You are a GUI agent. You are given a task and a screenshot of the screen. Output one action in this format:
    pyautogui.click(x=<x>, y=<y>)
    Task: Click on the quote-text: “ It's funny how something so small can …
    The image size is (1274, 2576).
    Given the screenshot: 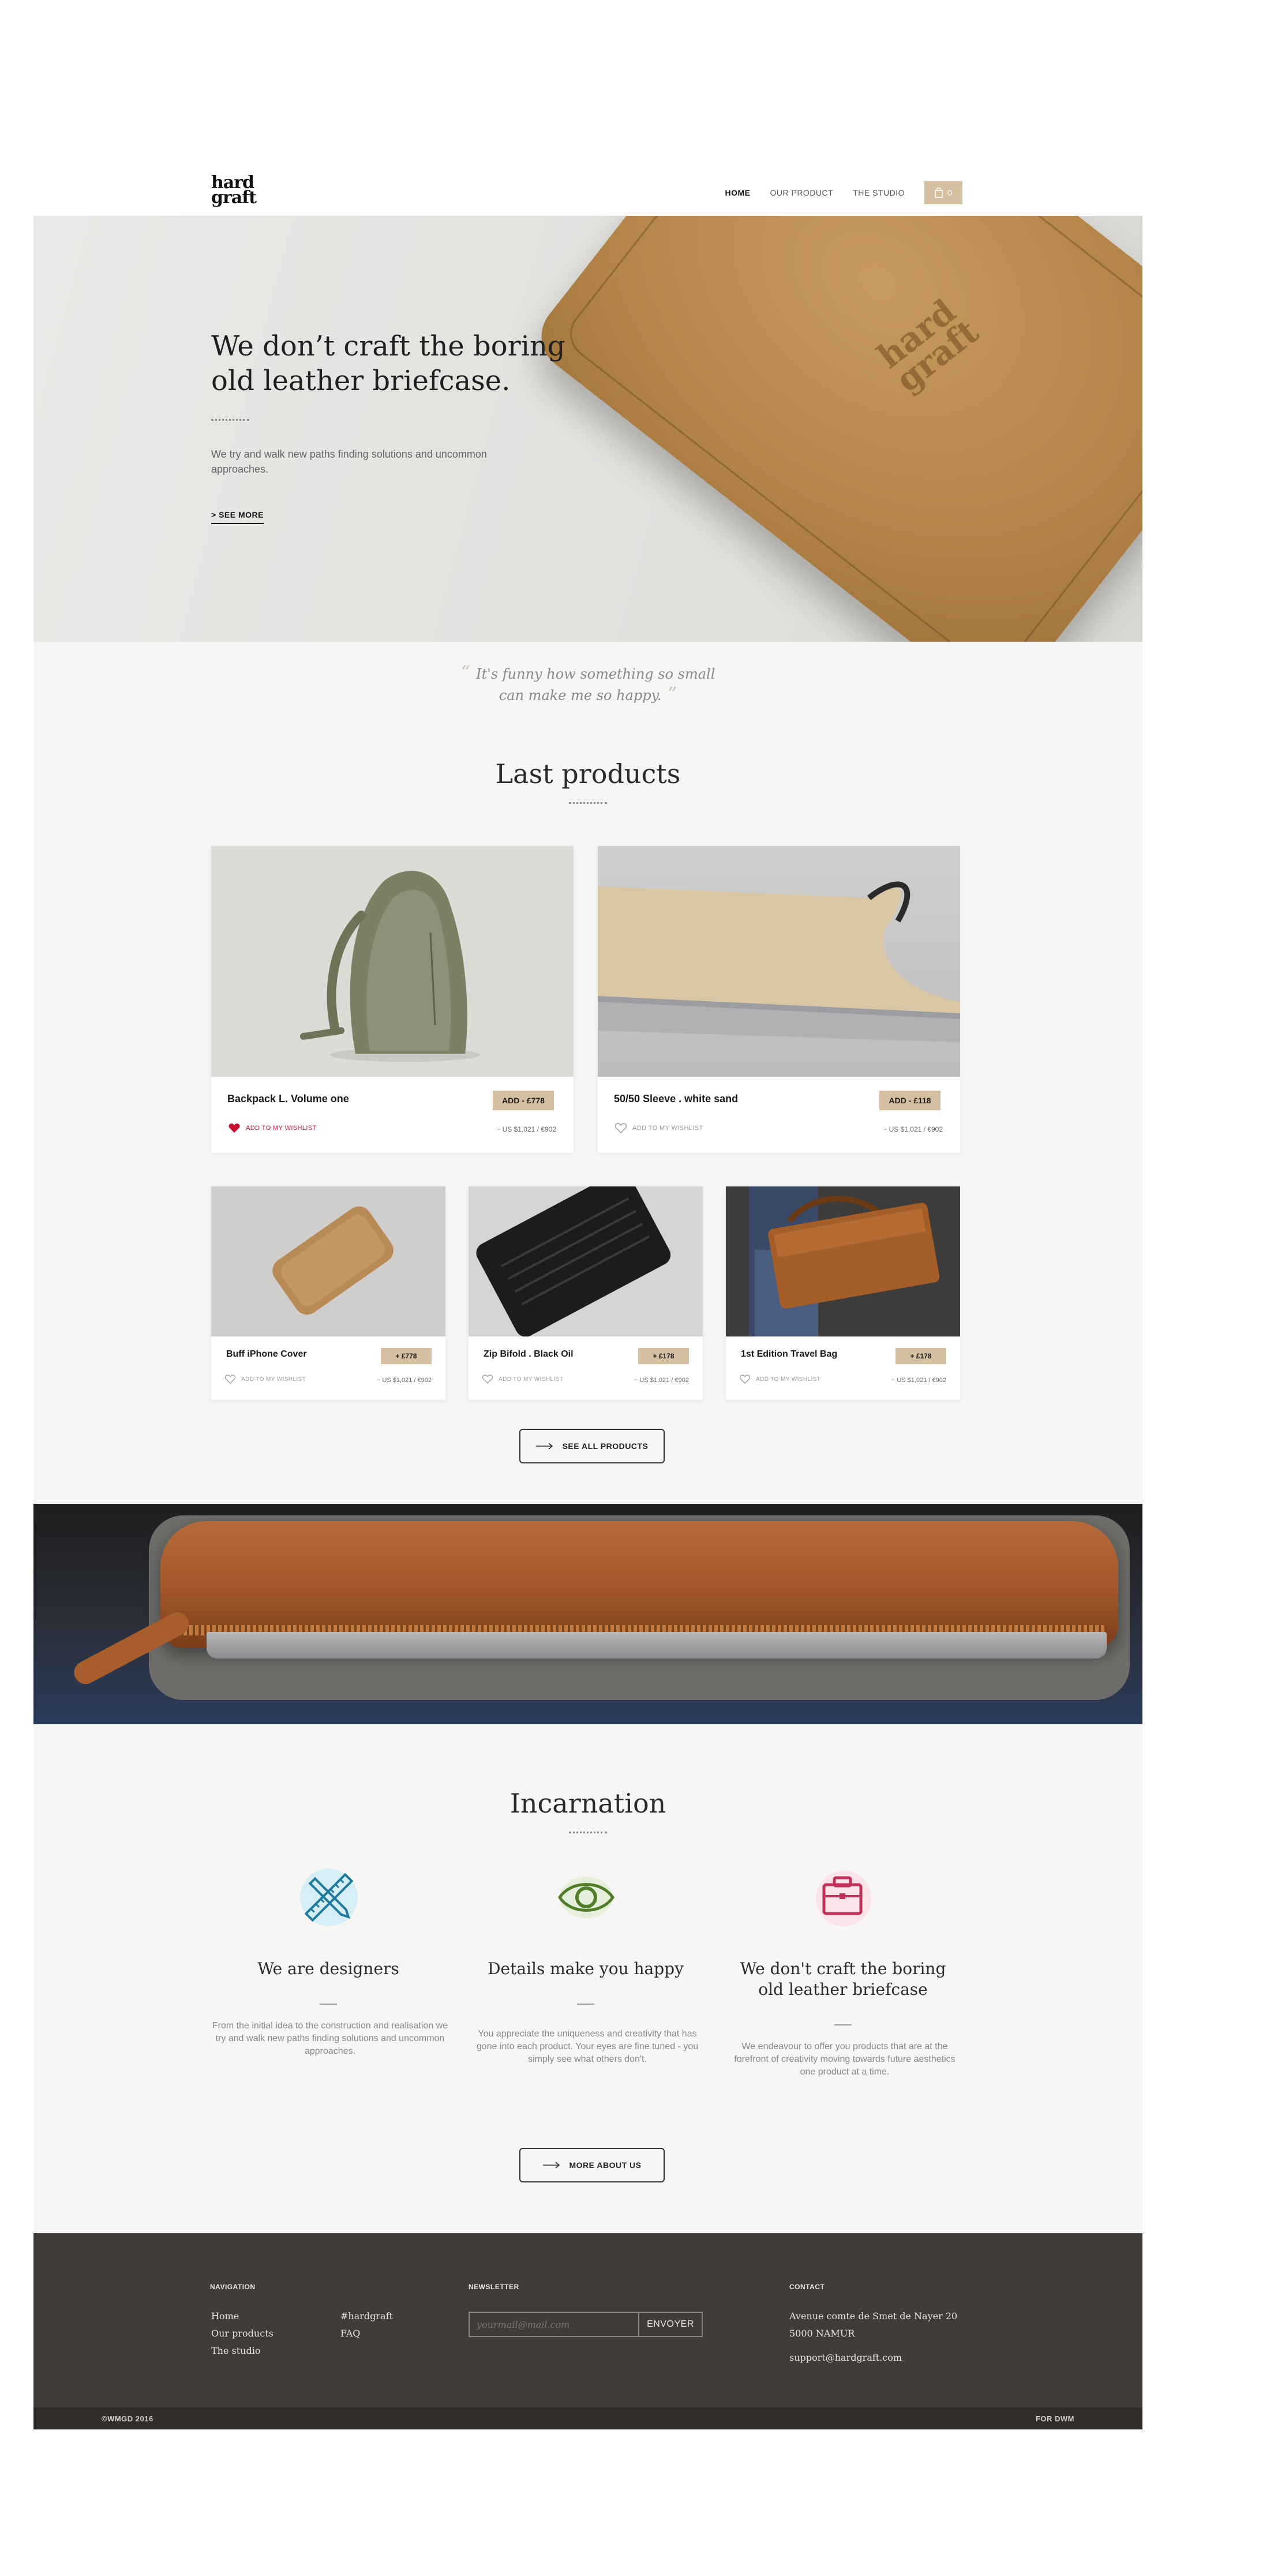 What is the action you would take?
    pyautogui.click(x=587, y=684)
    